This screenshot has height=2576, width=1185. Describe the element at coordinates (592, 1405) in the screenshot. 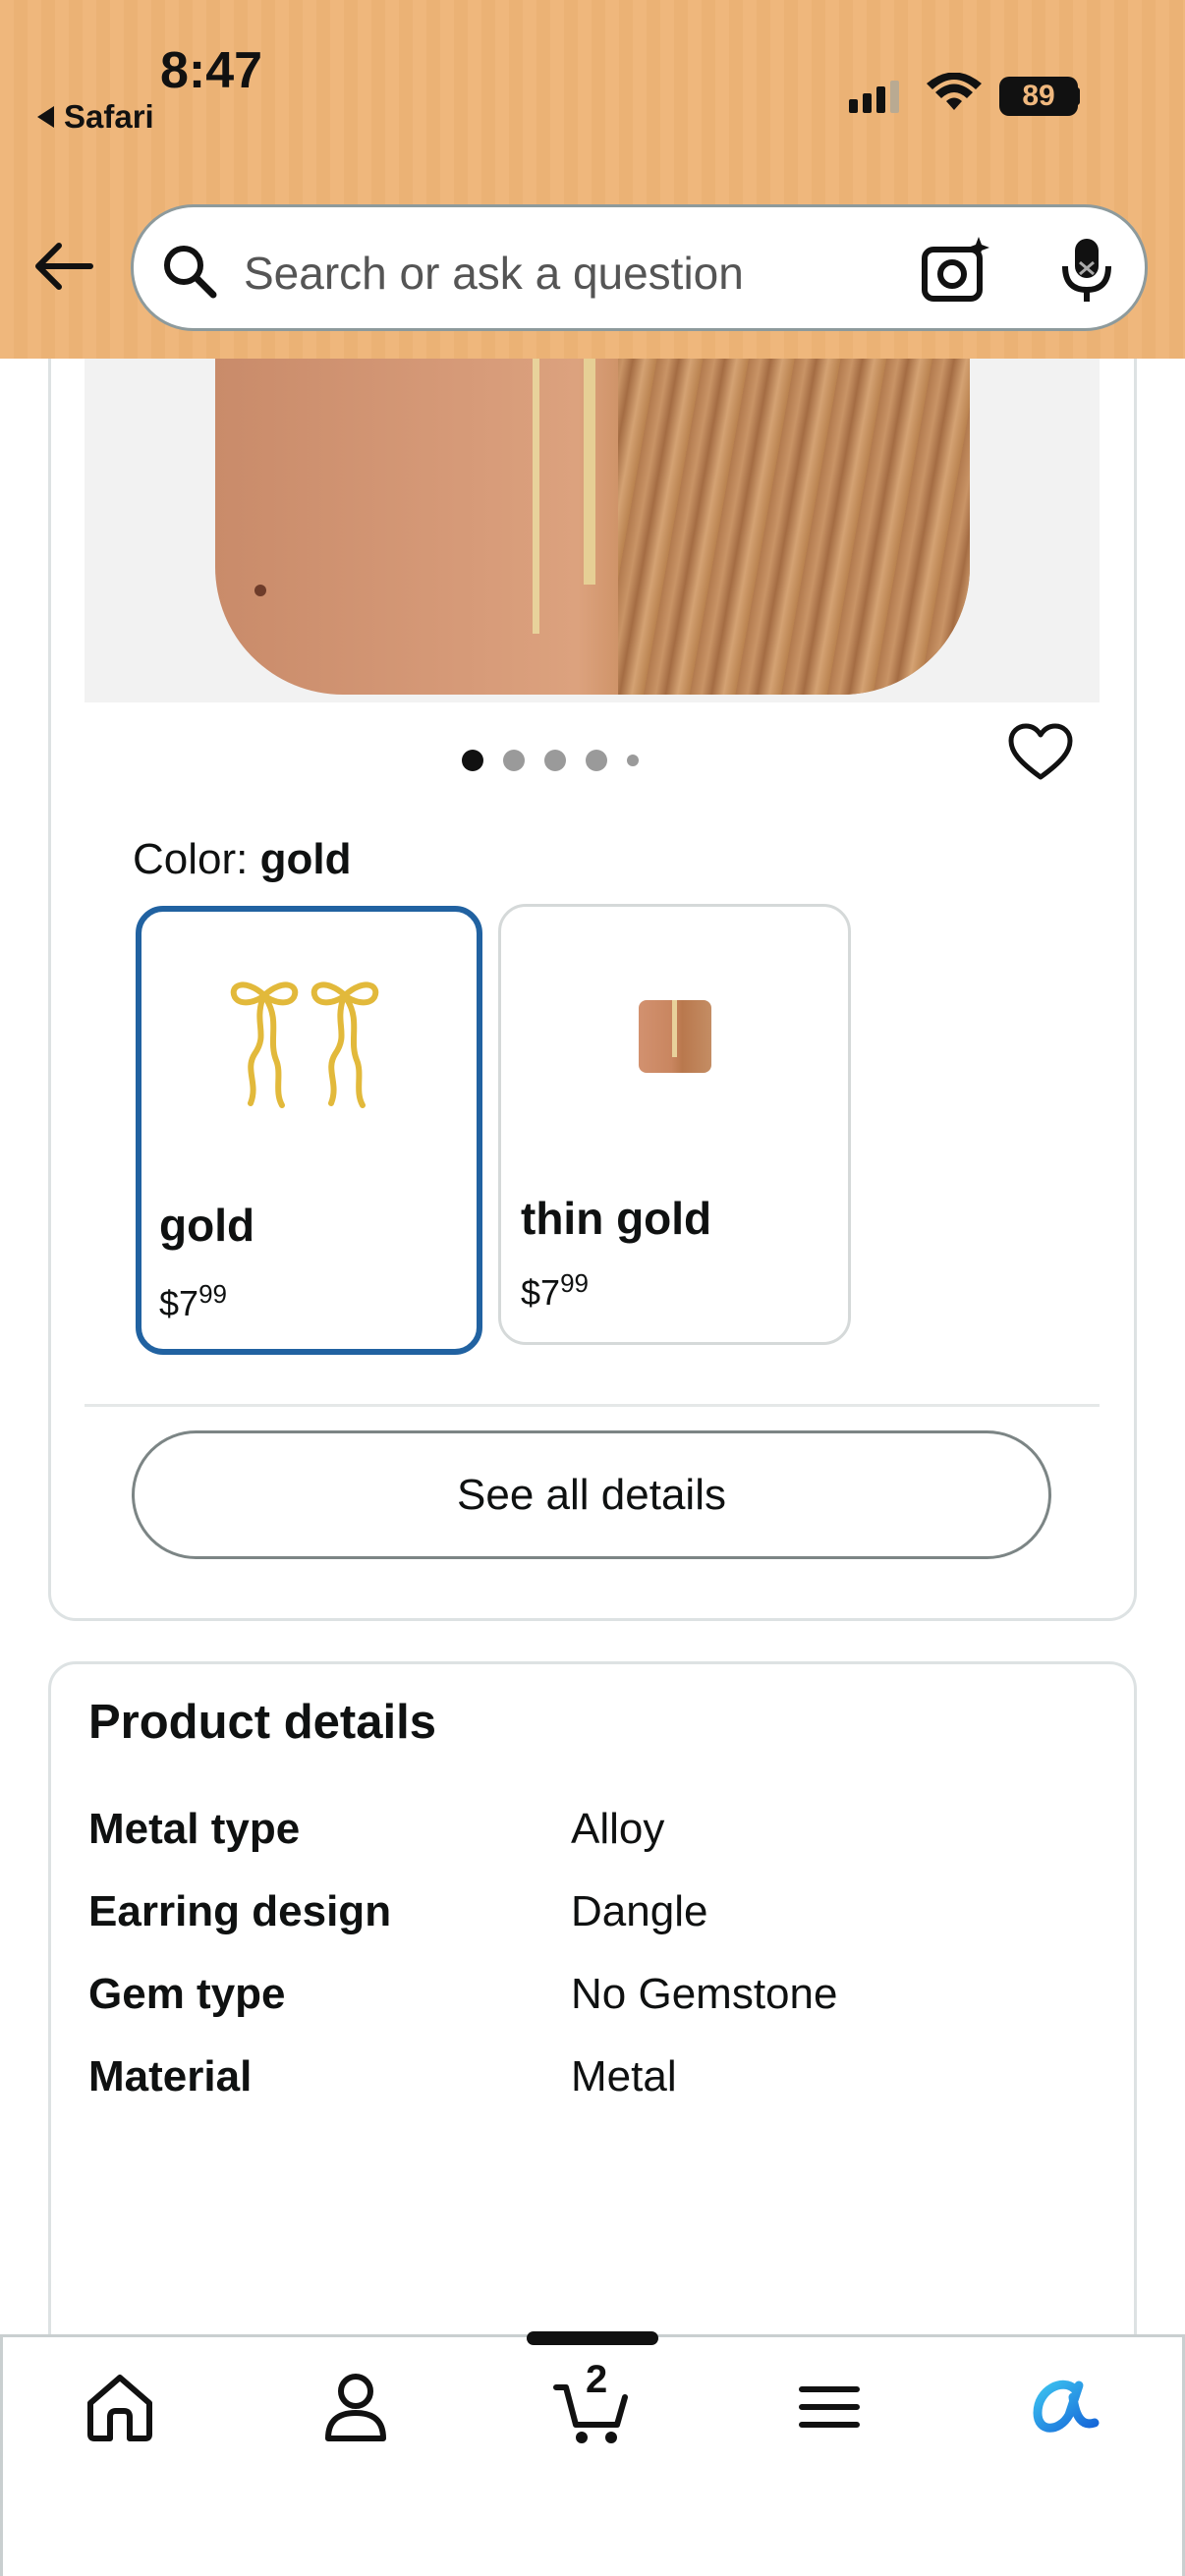

I see `divider` at that location.